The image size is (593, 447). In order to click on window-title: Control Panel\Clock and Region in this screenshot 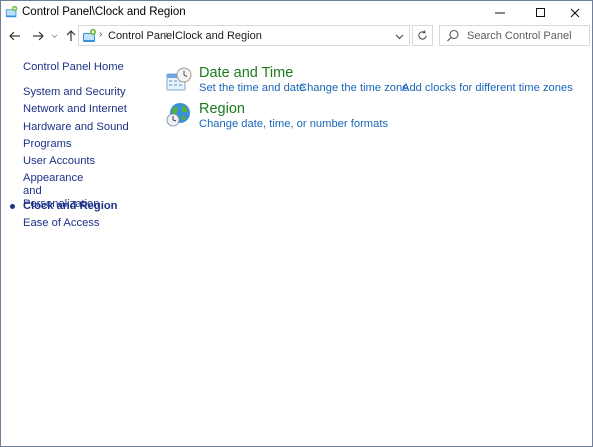, I will do `click(104, 12)`.